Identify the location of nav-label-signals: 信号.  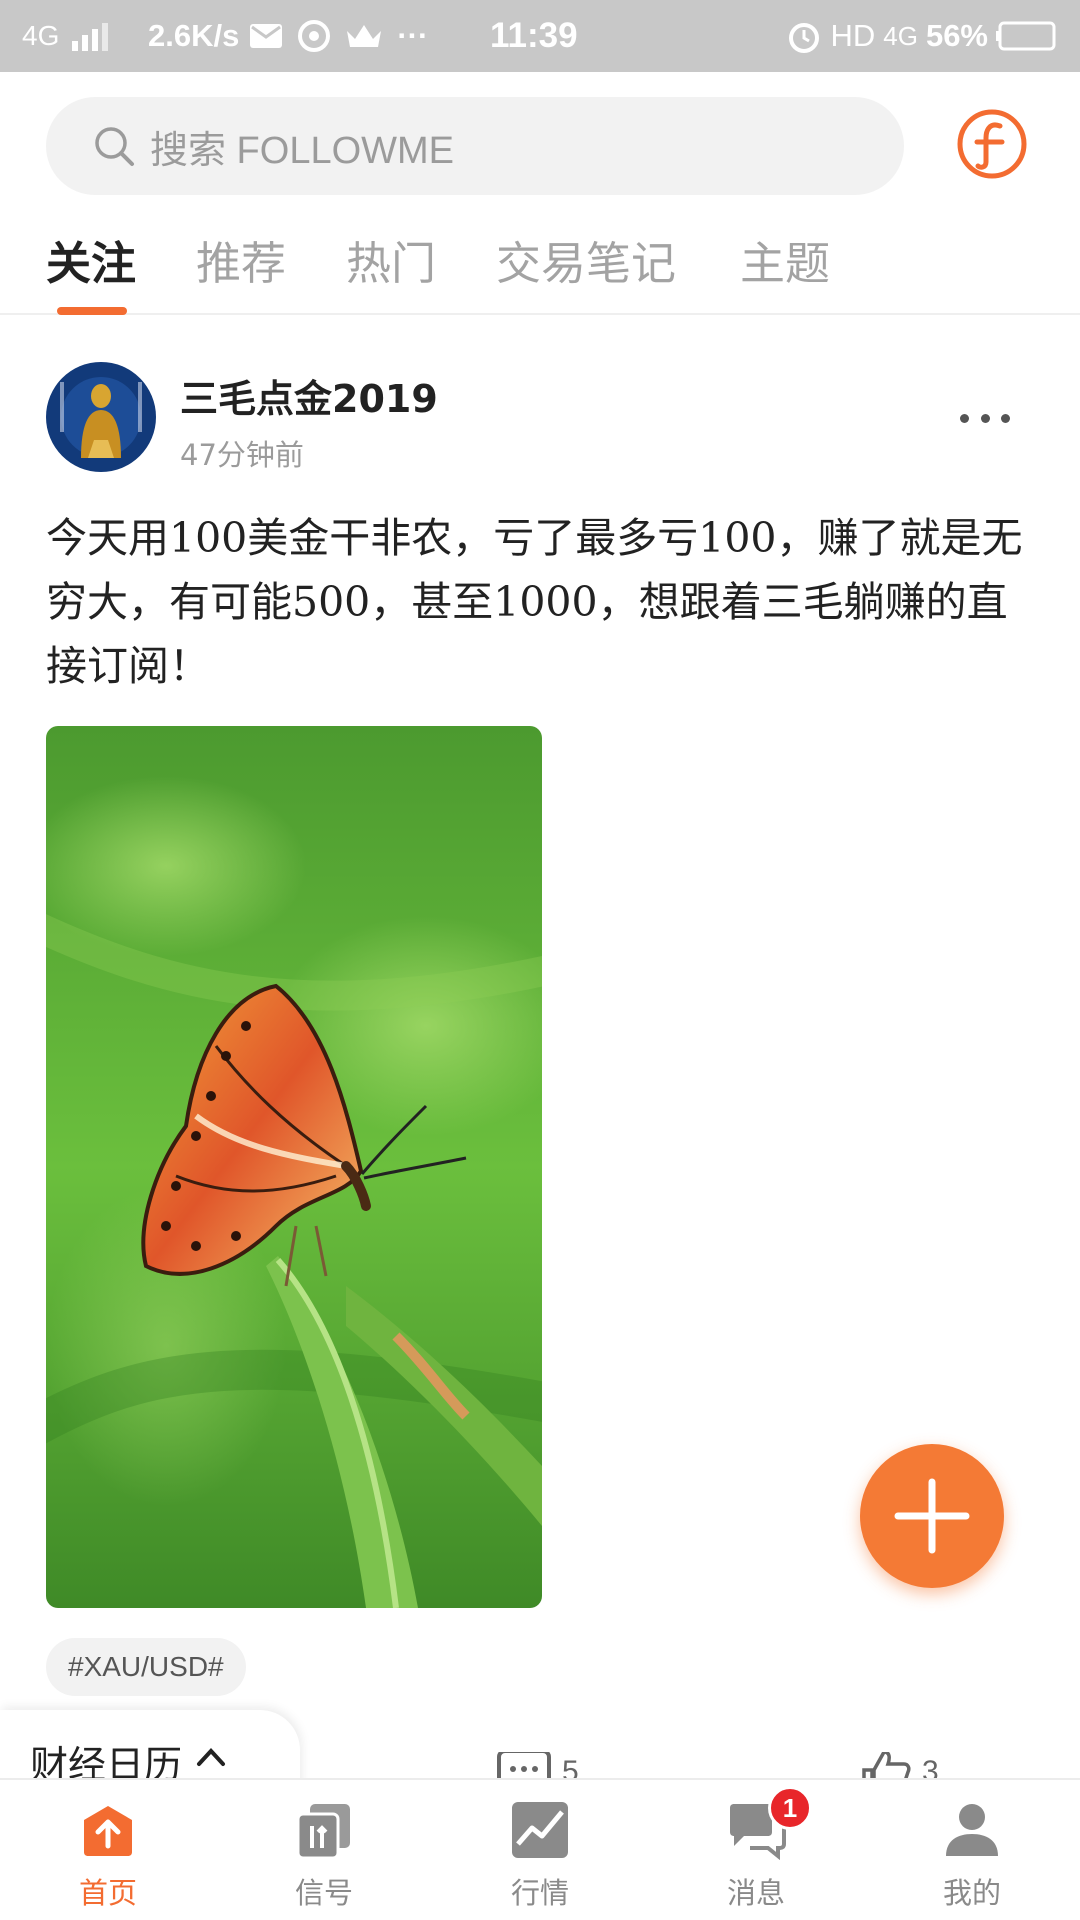
(323, 1893).